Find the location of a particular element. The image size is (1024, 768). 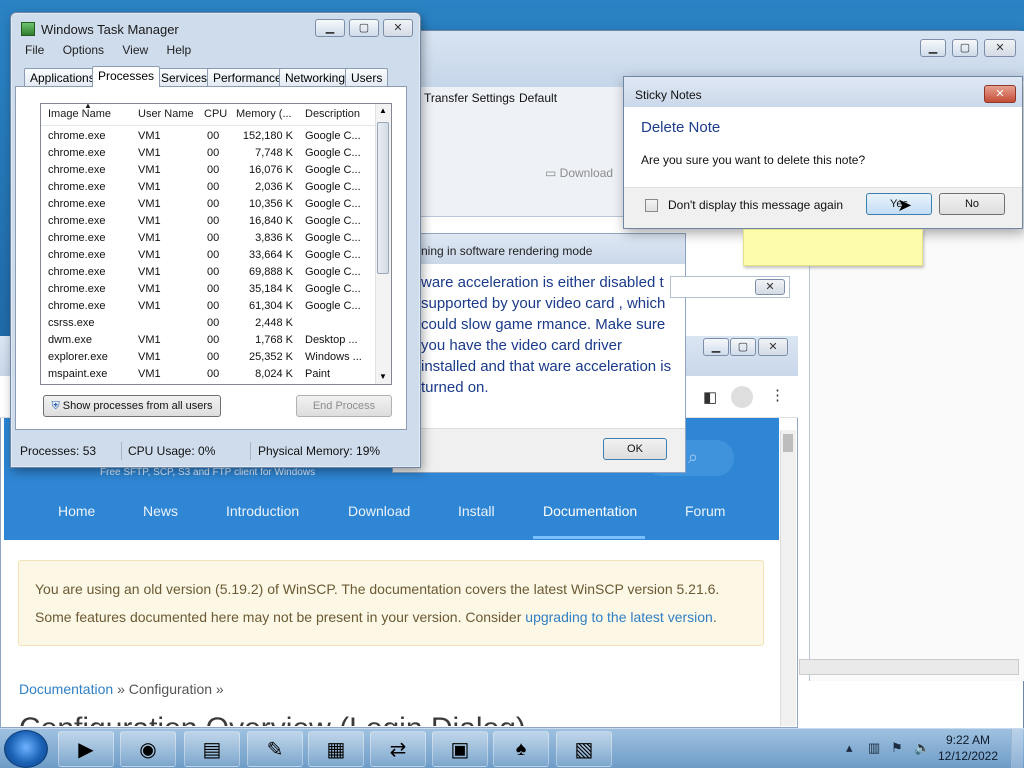

nav-download: Download is located at coordinates (379, 511).